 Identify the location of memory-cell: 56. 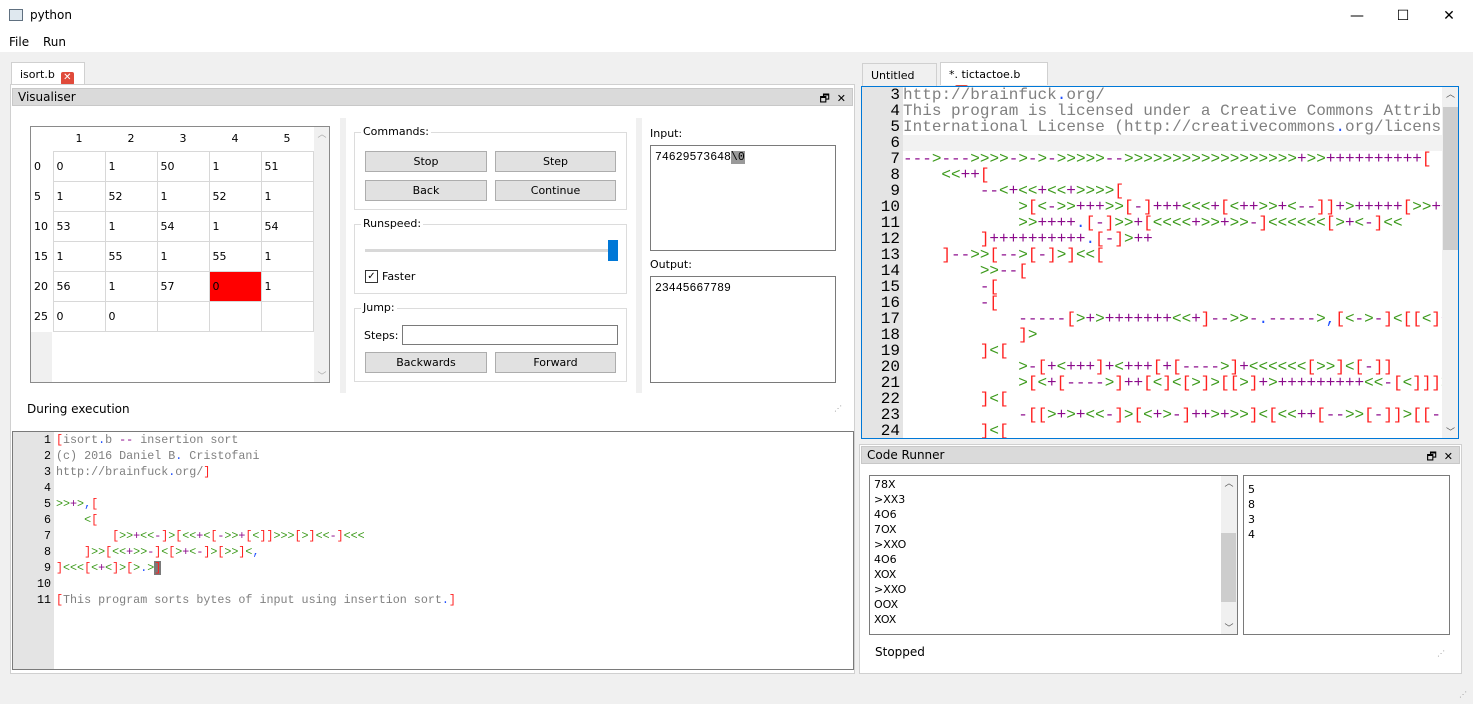
(79, 286).